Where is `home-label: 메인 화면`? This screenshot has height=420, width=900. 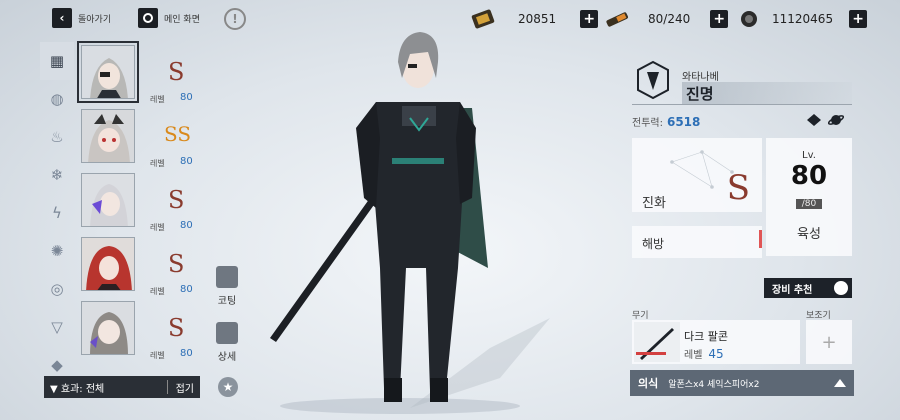
home-label: 메인 화면 is located at coordinates (182, 19).